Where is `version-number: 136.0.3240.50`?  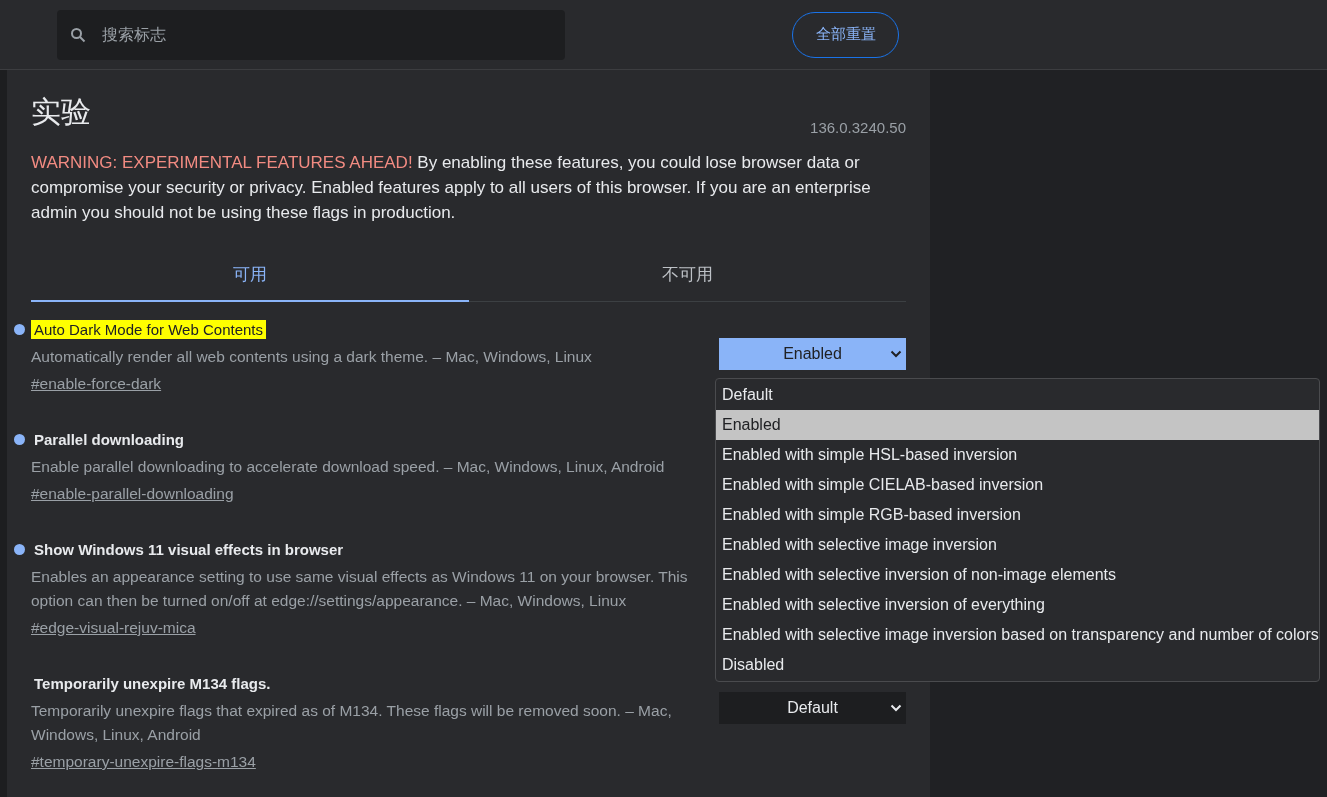 version-number: 136.0.3240.50 is located at coordinates (858, 127).